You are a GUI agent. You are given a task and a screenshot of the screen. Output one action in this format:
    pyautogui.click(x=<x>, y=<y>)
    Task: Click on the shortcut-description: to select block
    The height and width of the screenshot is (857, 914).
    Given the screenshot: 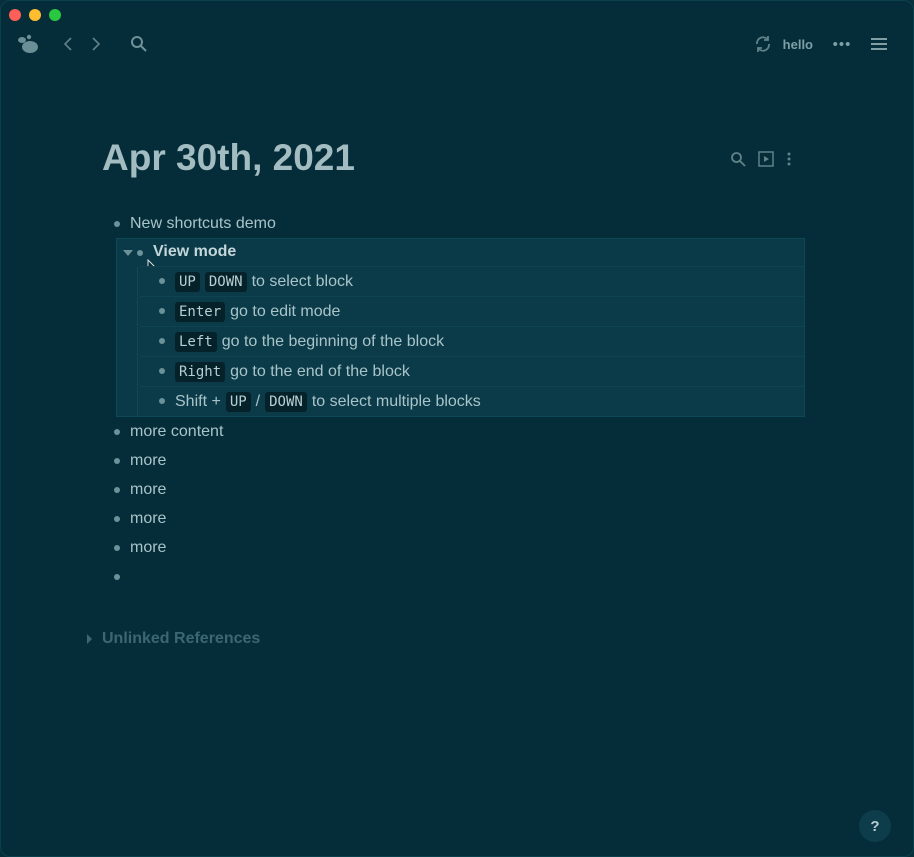 What is the action you would take?
    pyautogui.click(x=302, y=281)
    